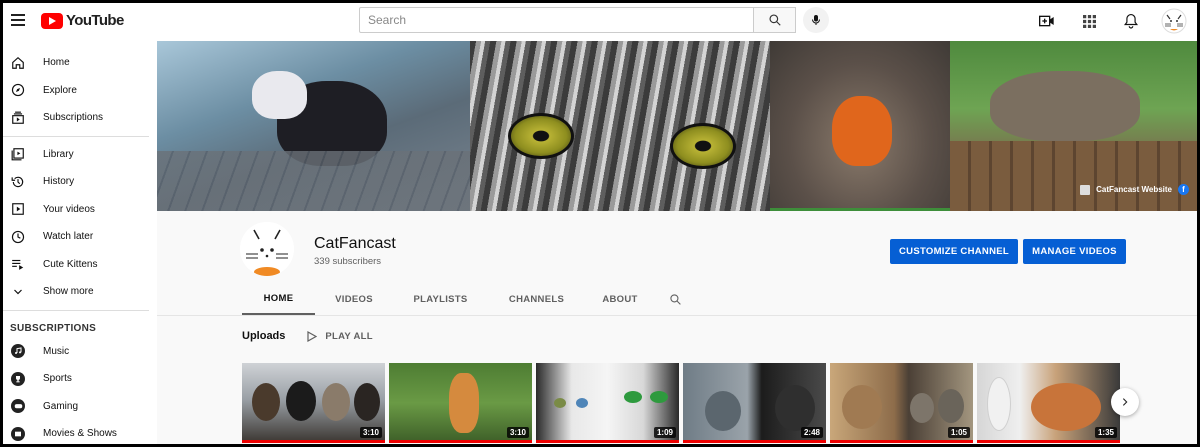 This screenshot has width=1200, height=447. What do you see at coordinates (1073, 126) in the screenshot?
I see `banner-tabby-cat-photo: CatFancast Website f` at bounding box center [1073, 126].